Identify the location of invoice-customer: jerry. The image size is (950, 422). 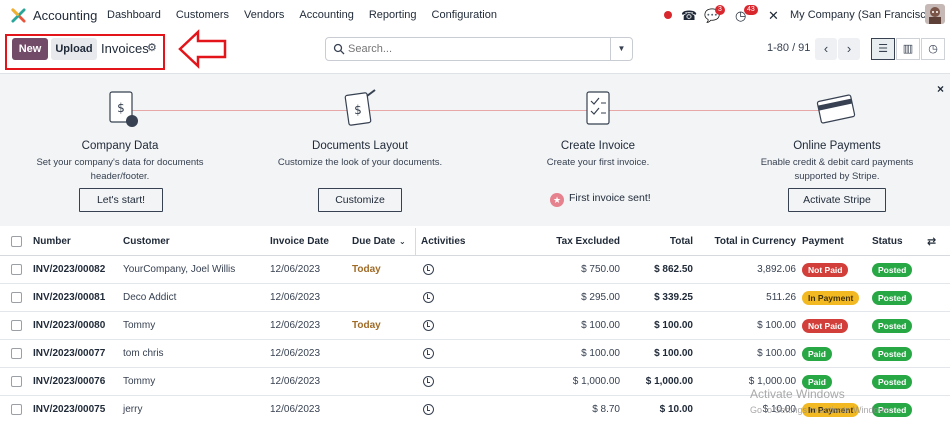
(133, 409).